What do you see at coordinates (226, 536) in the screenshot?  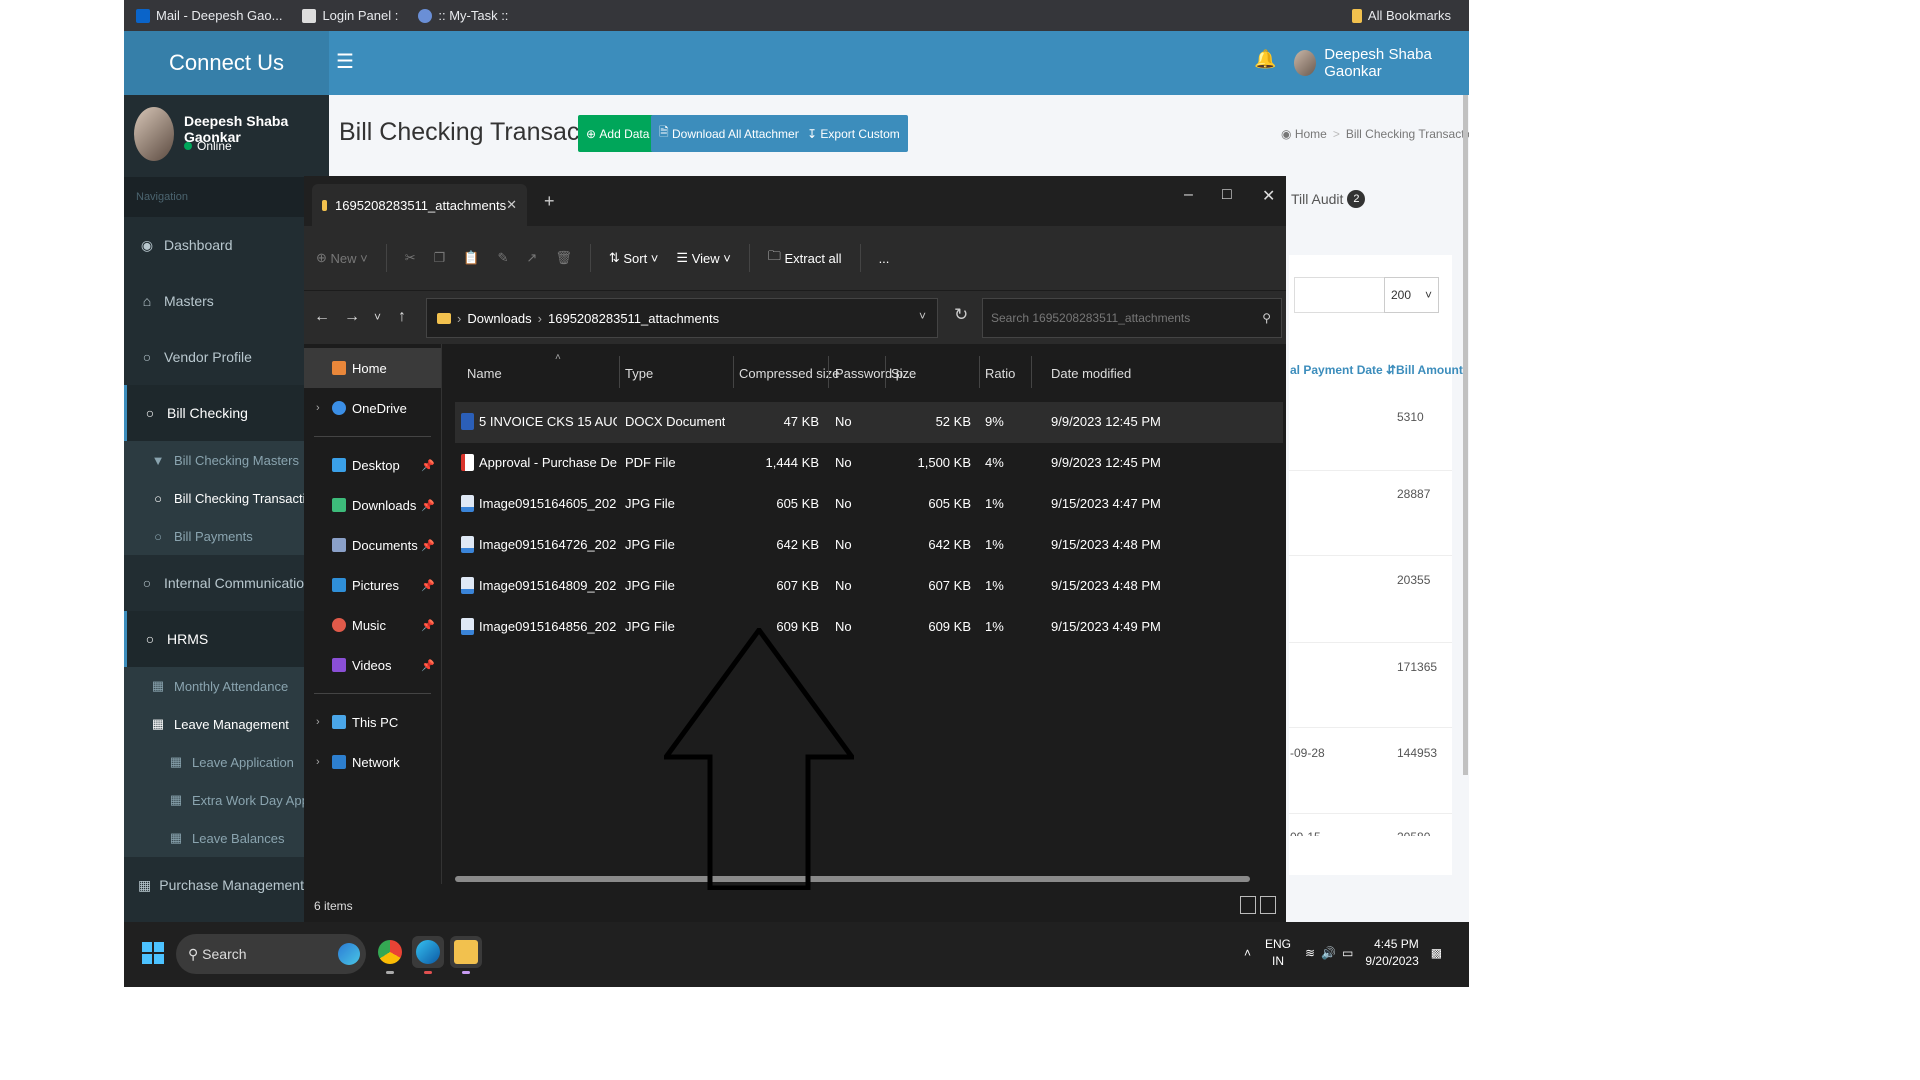 I see `sidebar-item-bill-payments: ○ Bill Payments` at bounding box center [226, 536].